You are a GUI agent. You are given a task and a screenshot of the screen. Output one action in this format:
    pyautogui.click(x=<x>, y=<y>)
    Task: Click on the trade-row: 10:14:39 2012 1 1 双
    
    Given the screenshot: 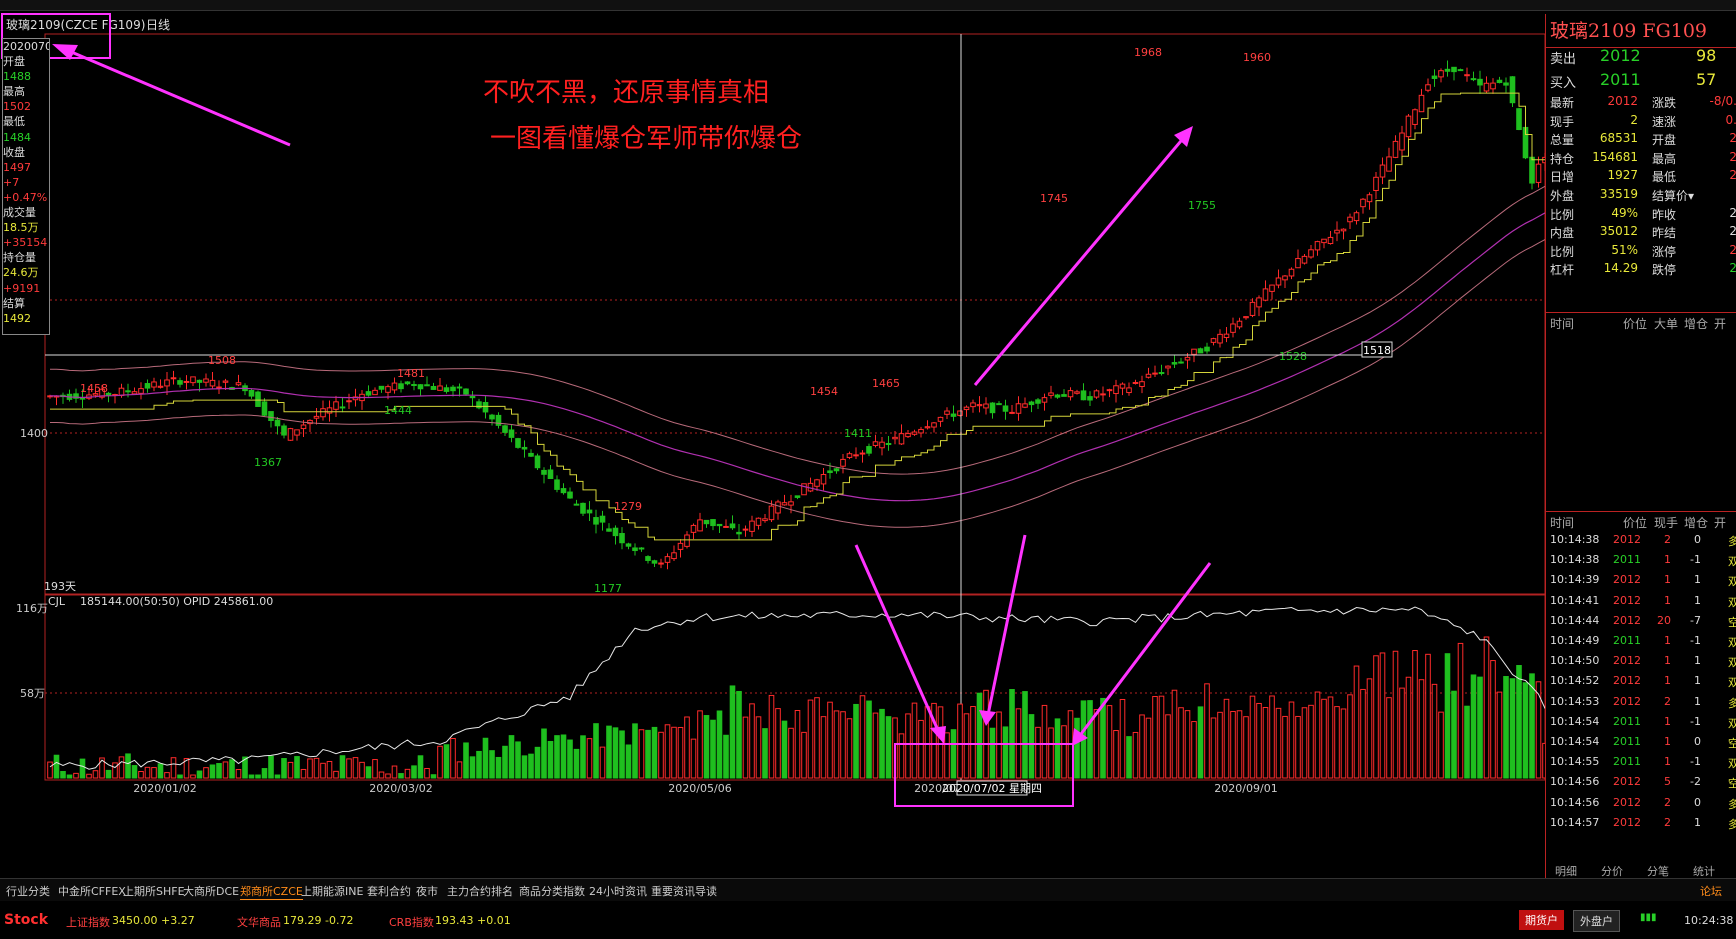 What is the action you would take?
    pyautogui.click(x=1641, y=581)
    